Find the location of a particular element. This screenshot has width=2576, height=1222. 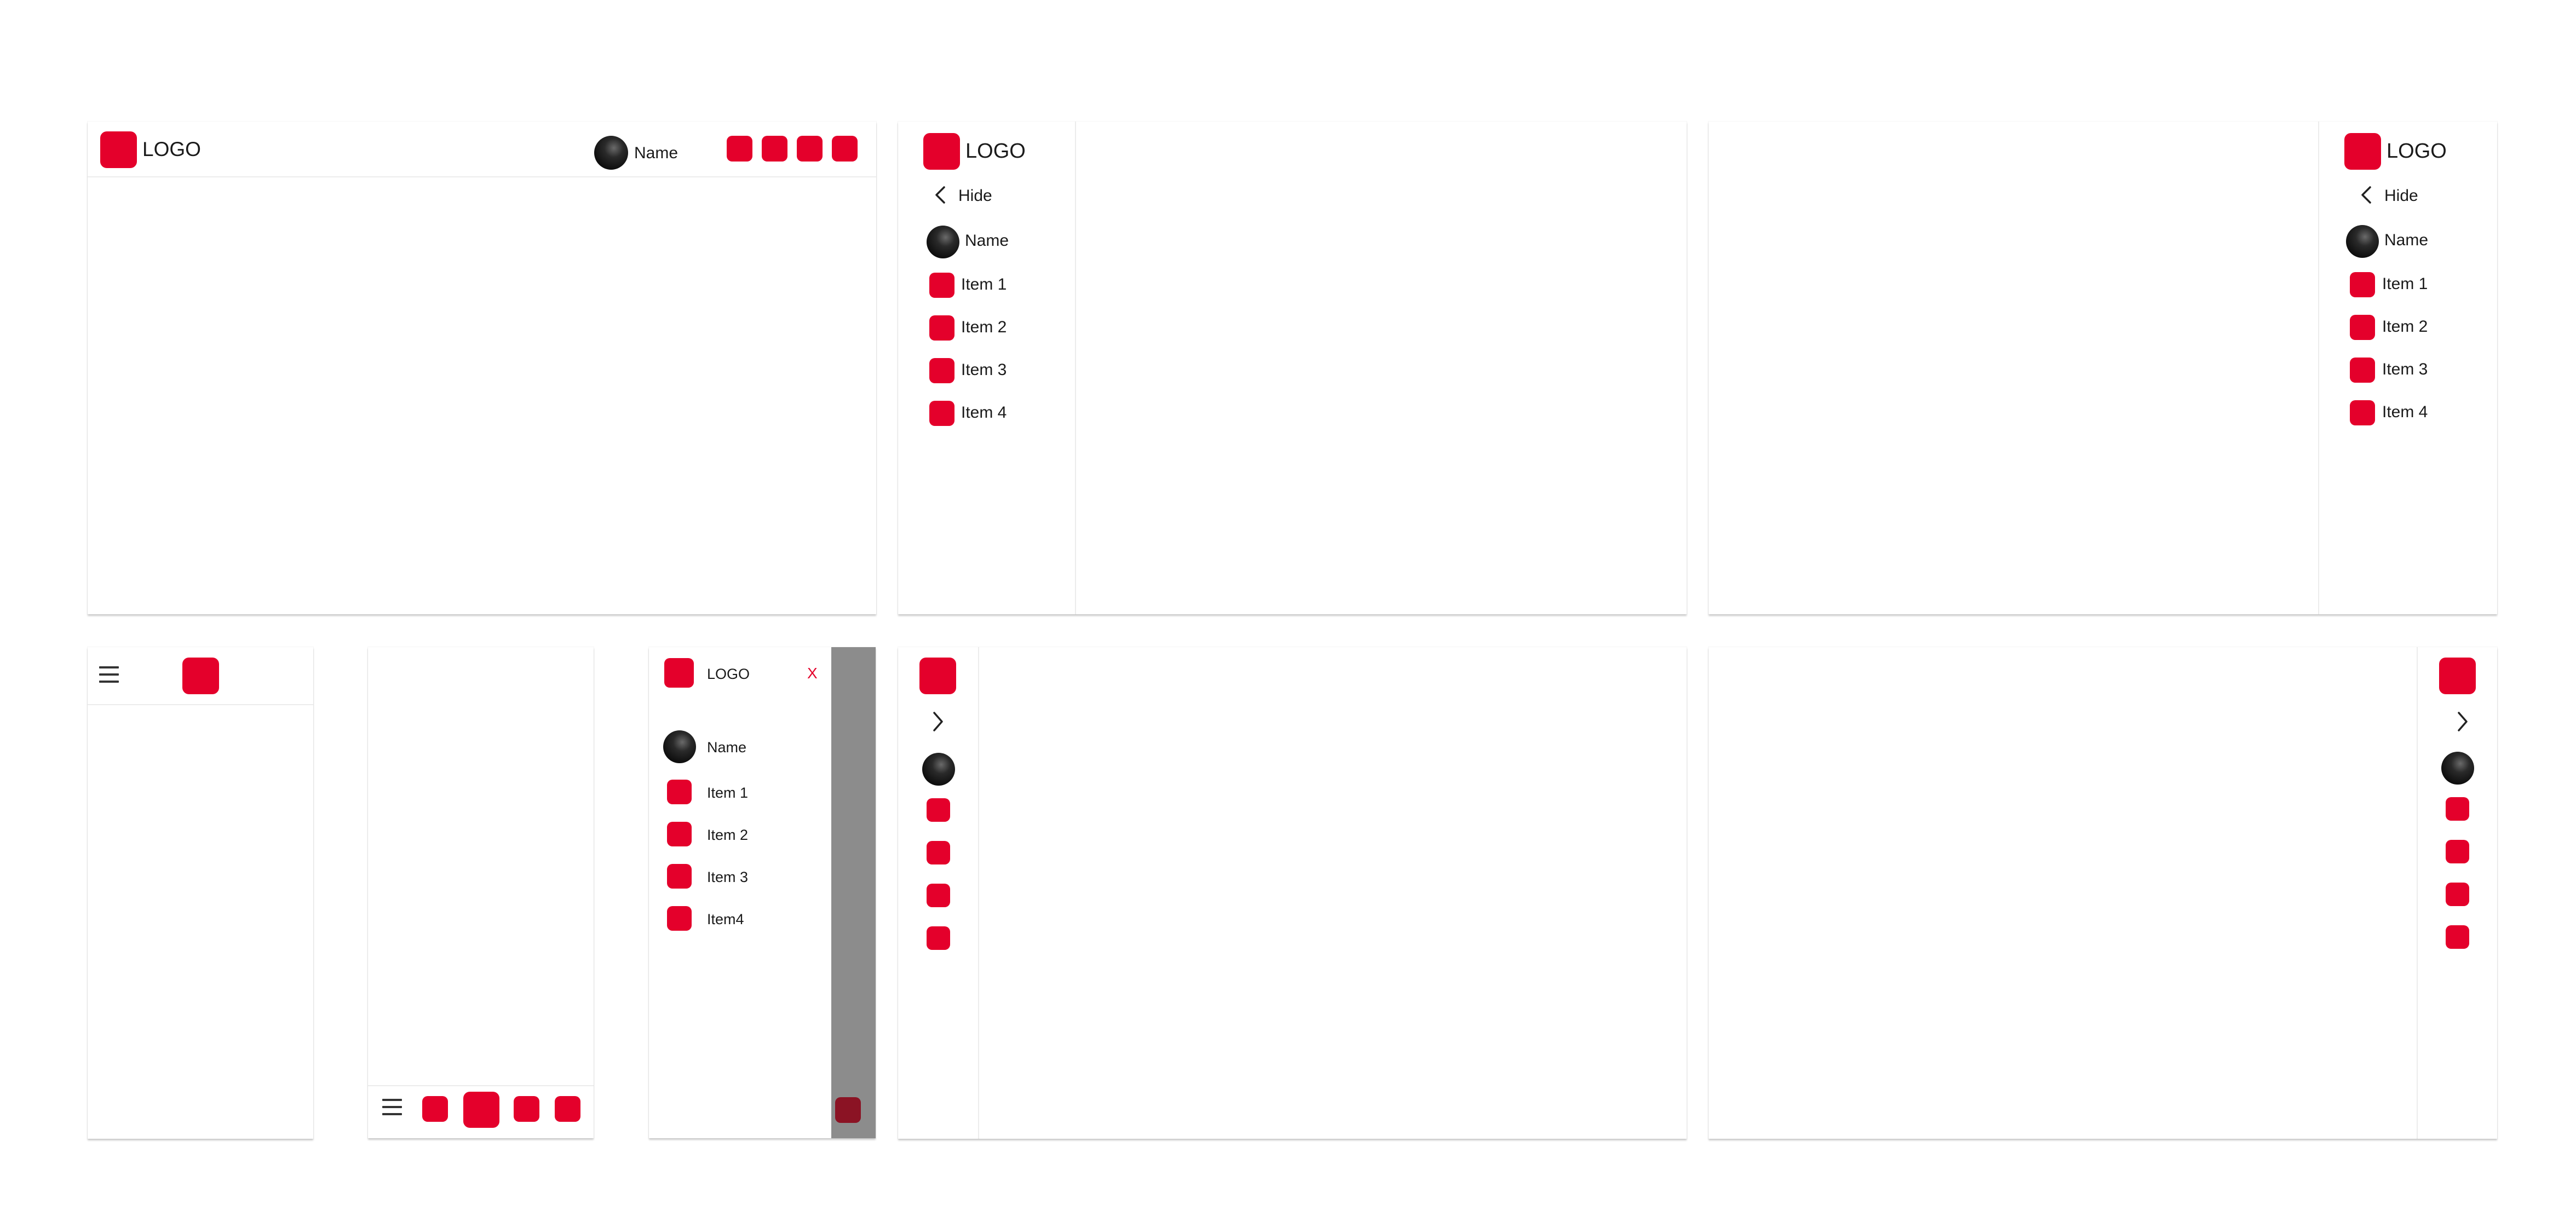

left-rail-layout is located at coordinates (1292, 893).